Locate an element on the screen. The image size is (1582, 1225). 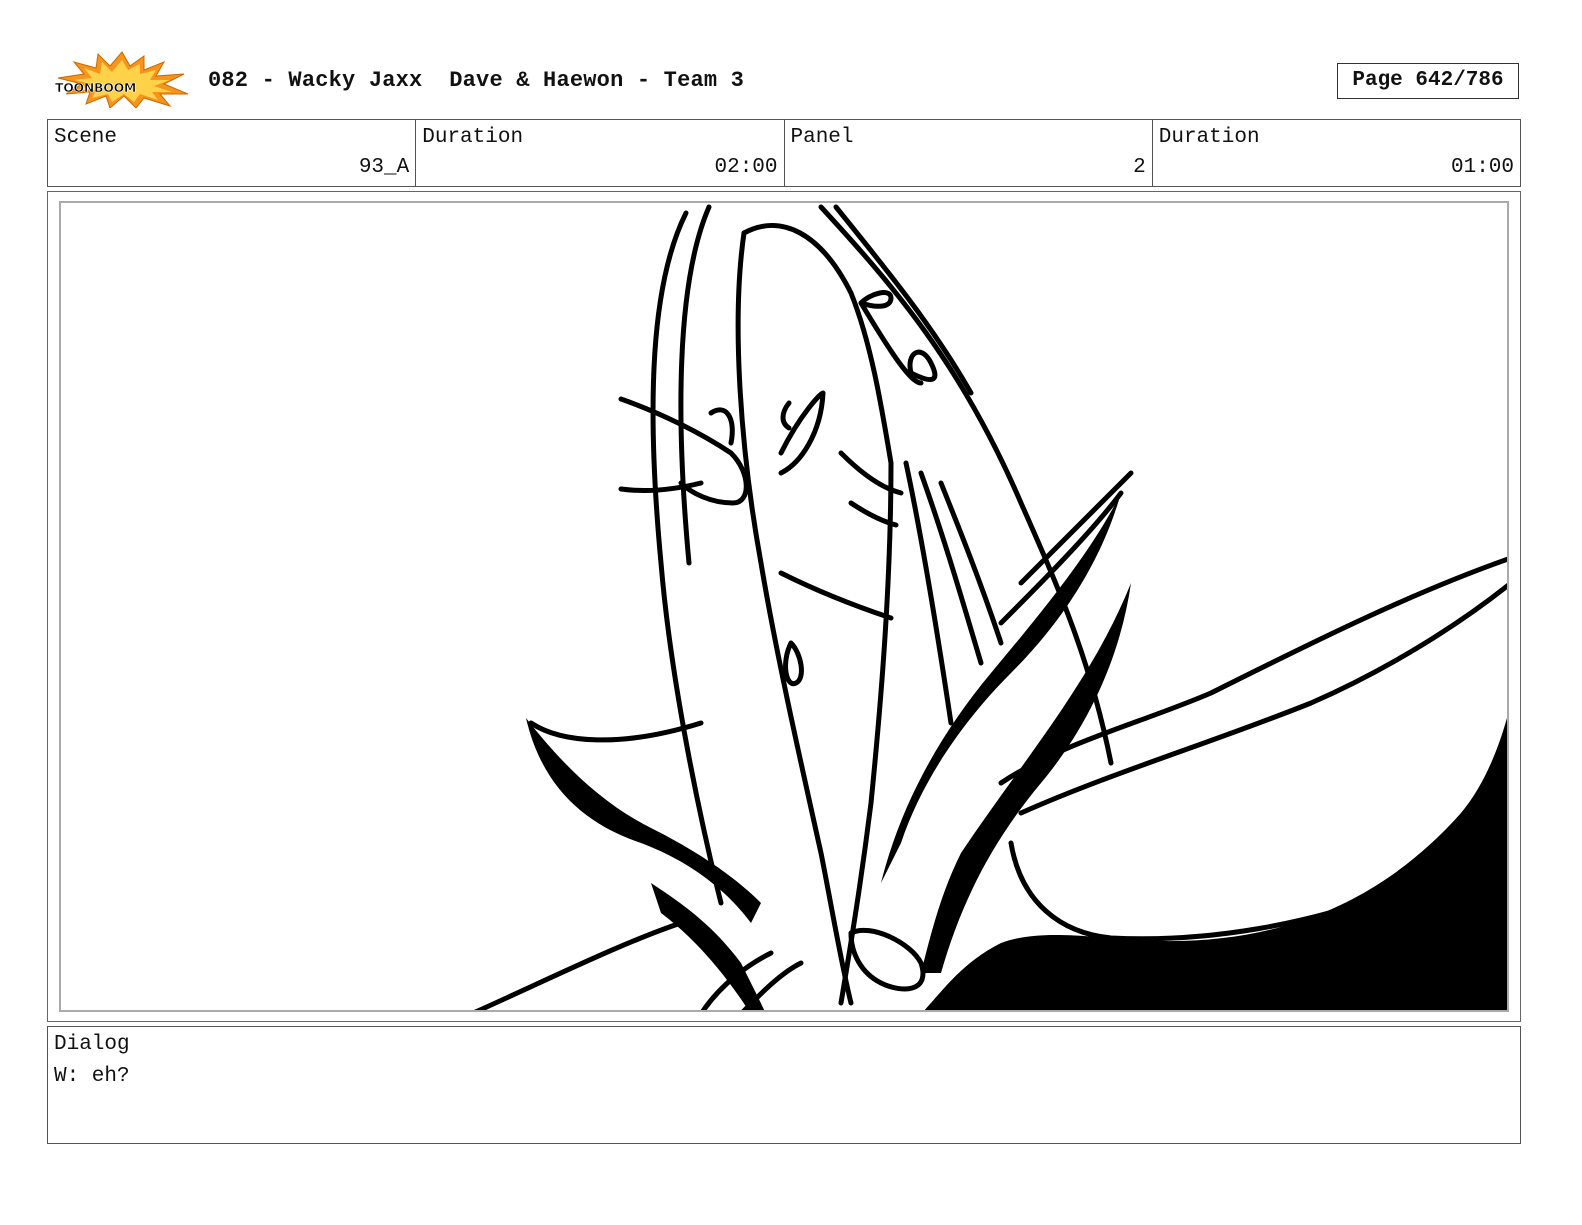
panel-cell: Panel 2 is located at coordinates (969, 153).